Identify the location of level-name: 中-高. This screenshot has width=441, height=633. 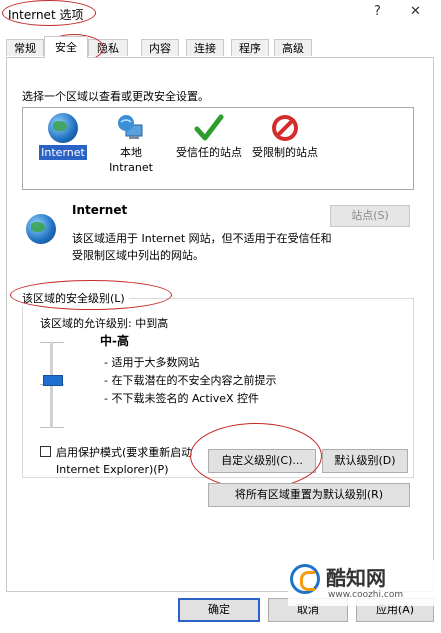
(114, 341).